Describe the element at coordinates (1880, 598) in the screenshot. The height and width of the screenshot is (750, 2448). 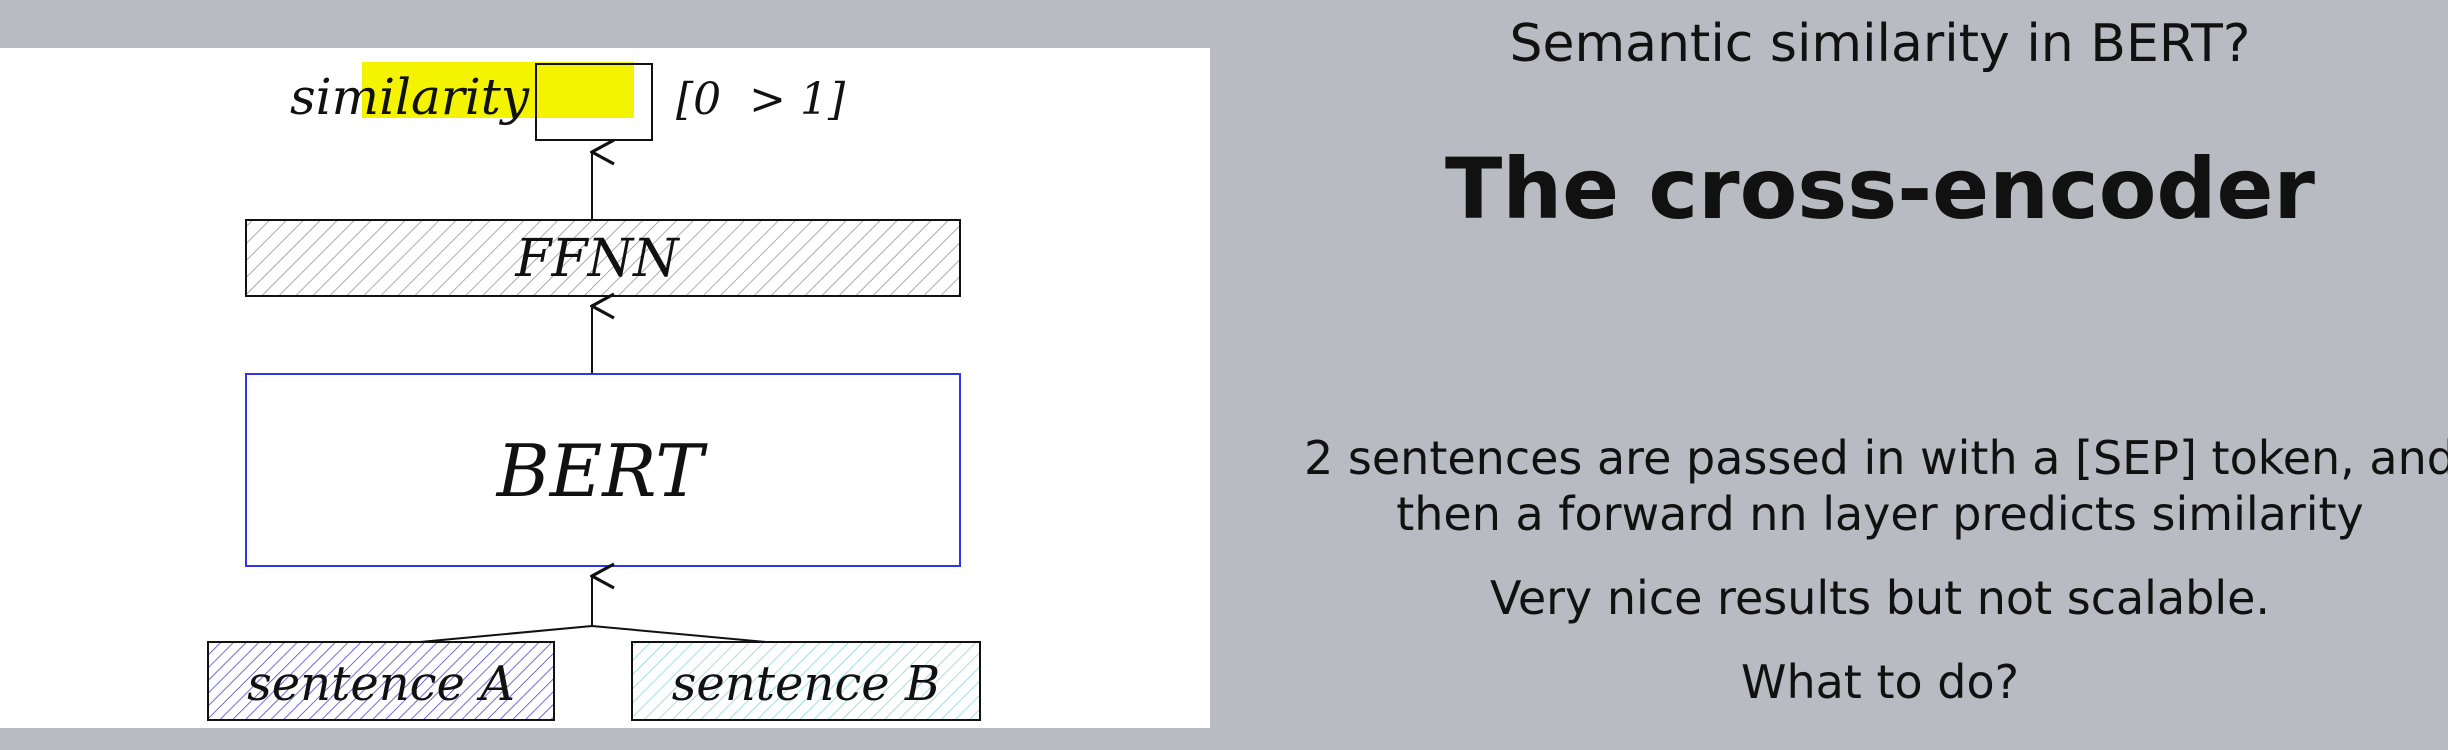
I see `results-note: Very nice results but not scalable.` at that location.